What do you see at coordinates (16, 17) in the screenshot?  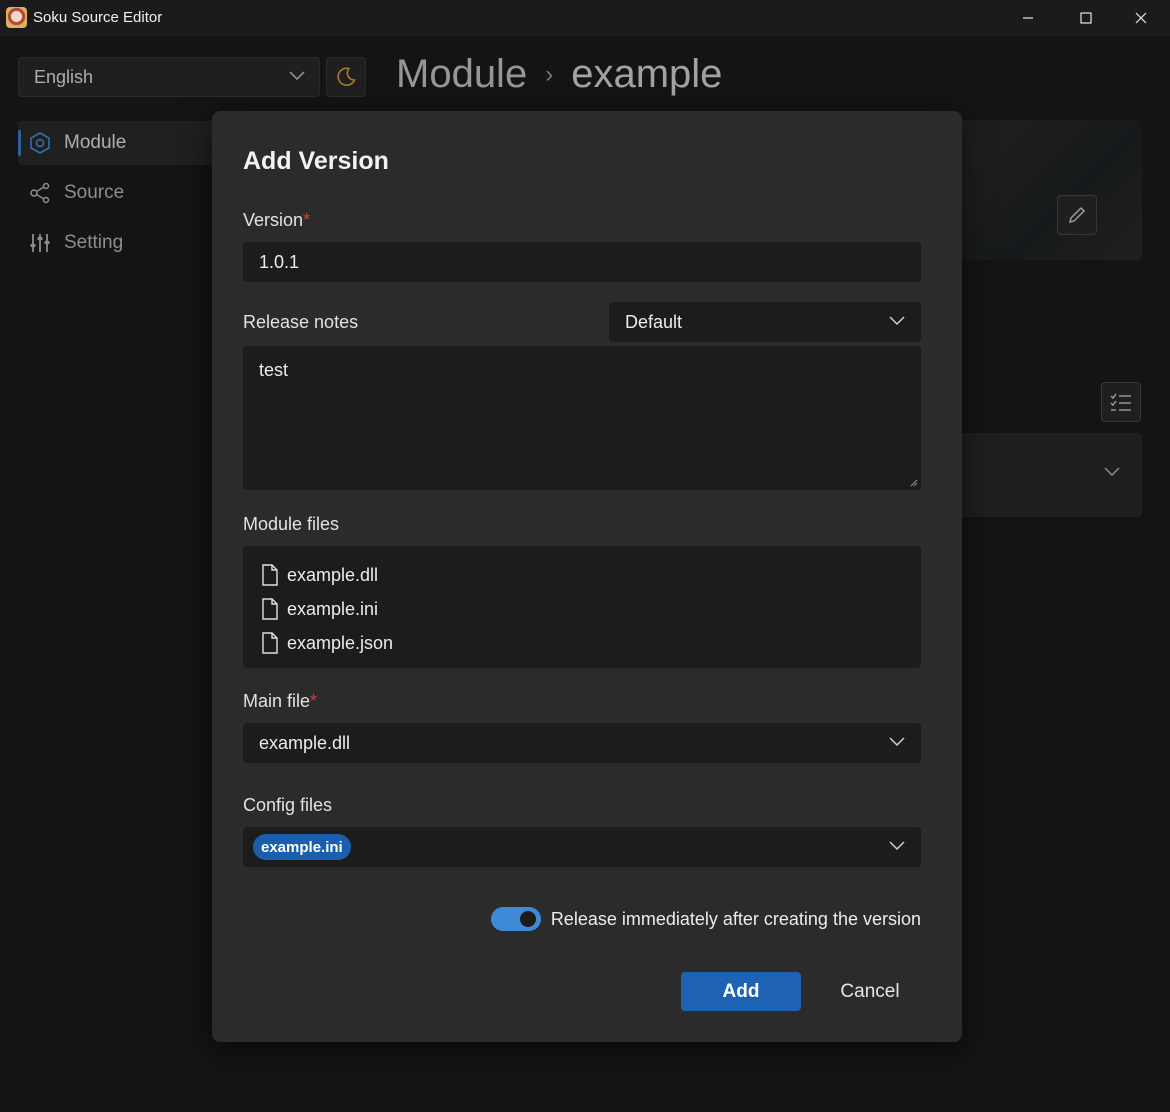 I see `app-icon` at bounding box center [16, 17].